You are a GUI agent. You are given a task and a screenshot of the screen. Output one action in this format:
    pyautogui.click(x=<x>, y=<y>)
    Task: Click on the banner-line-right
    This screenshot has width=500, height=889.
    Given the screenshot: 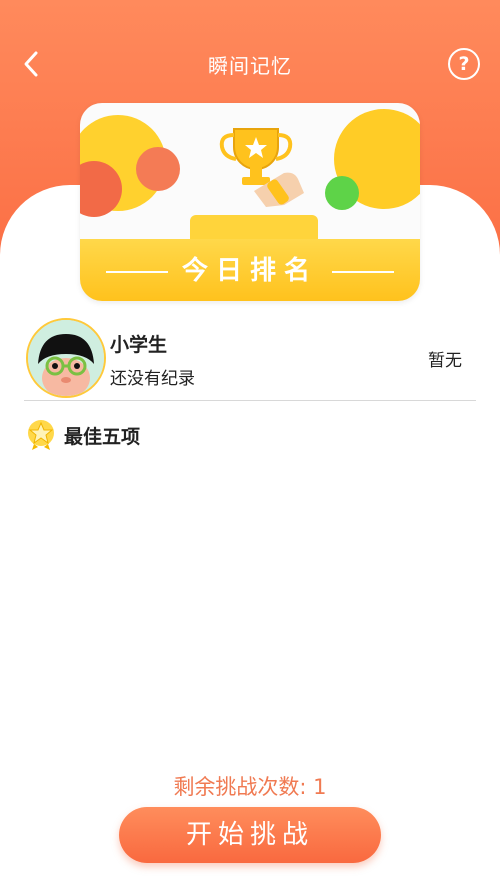 What is the action you would take?
    pyautogui.click(x=363, y=271)
    